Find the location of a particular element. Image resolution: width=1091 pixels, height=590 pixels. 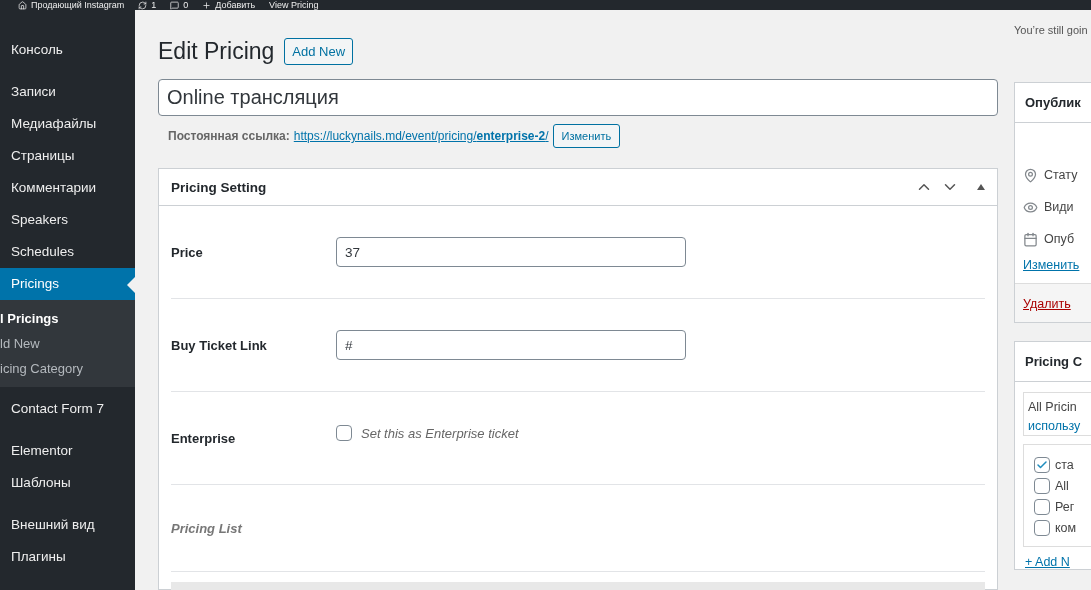

sidebar-item: Записи is located at coordinates (67, 92).